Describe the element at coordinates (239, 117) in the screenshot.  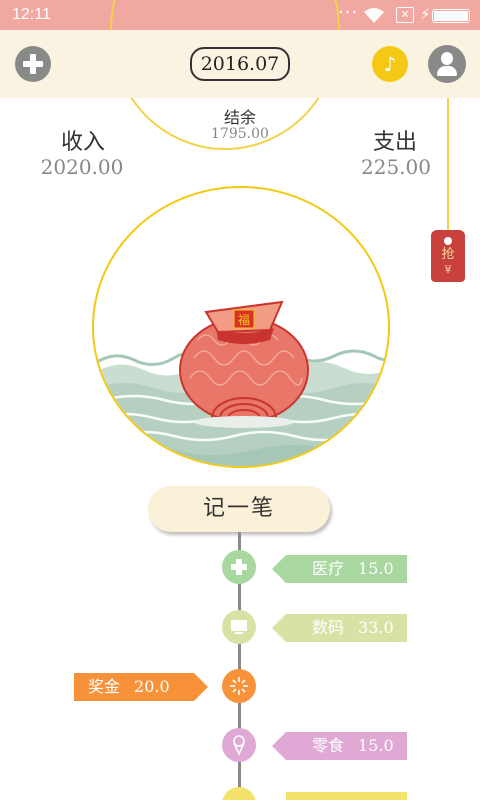
I see `balance-label: 结余` at that location.